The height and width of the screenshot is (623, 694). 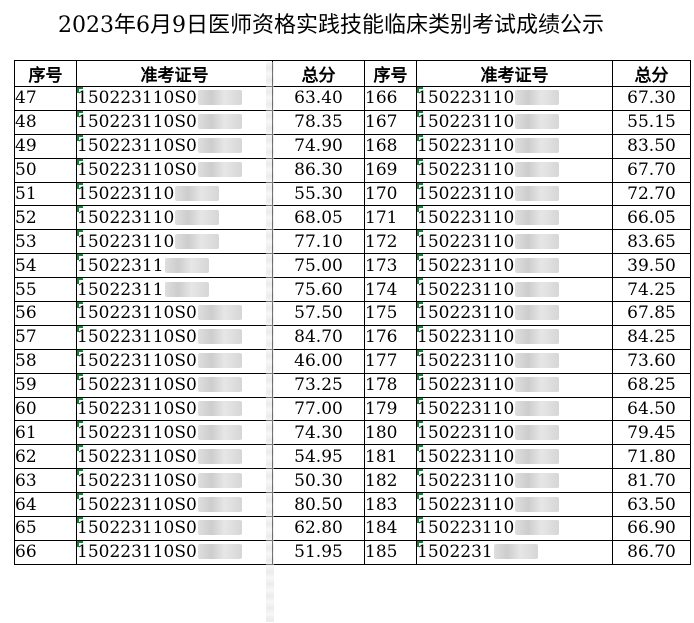 What do you see at coordinates (651, 194) in the screenshot?
I see `score-cell-2-text: 72.70` at bounding box center [651, 194].